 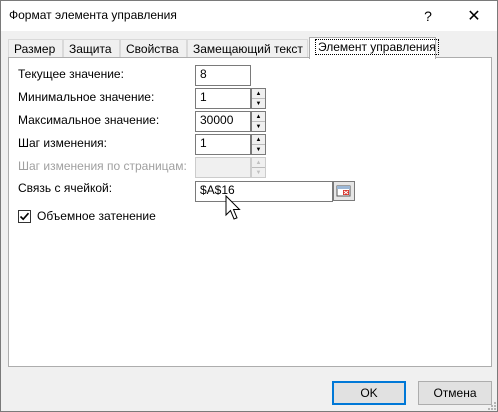 What do you see at coordinates (96, 216) in the screenshot?
I see `shading-label: Объемное затенение` at bounding box center [96, 216].